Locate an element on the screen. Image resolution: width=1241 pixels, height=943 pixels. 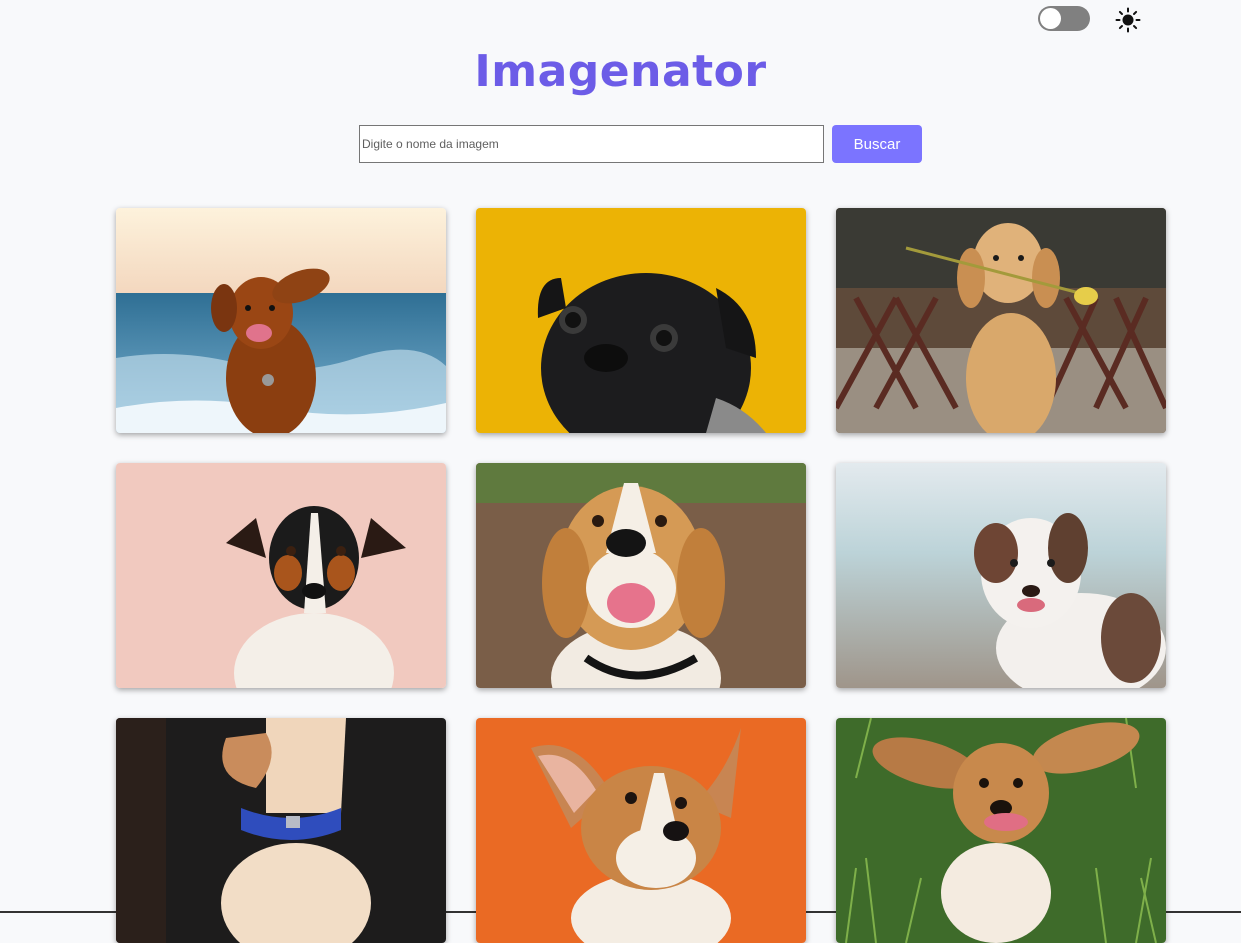
dog-blue-collar-icon is located at coordinates (281, 830).